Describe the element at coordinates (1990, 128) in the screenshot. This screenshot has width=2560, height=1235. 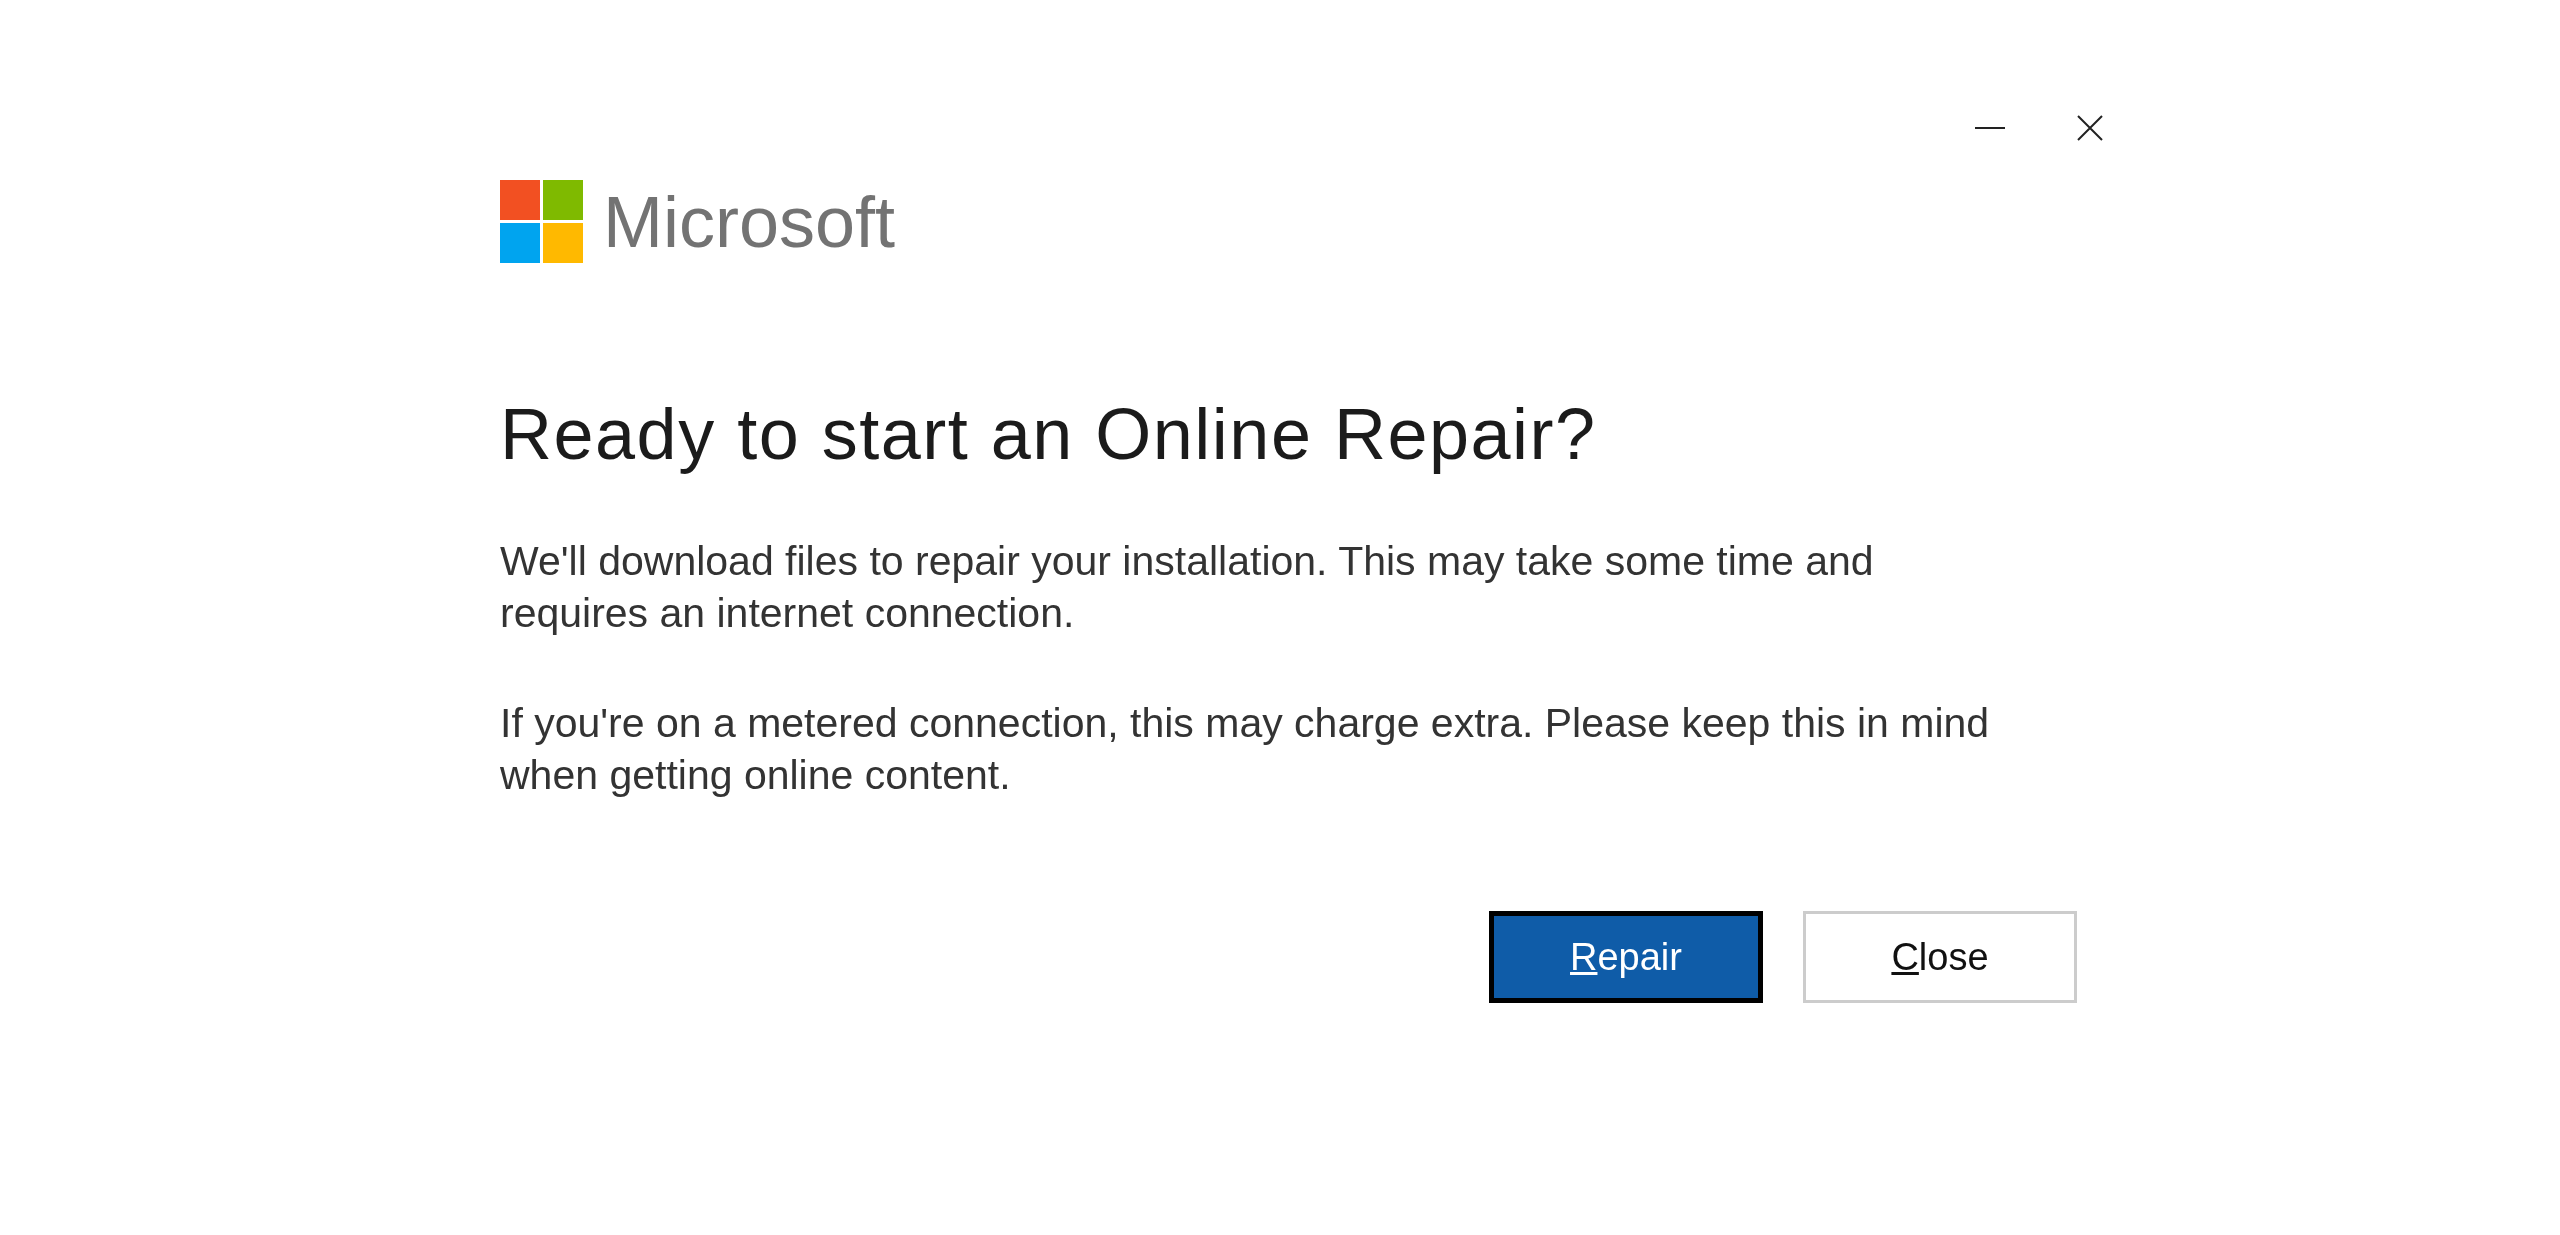
I see `minimize-icon` at that location.